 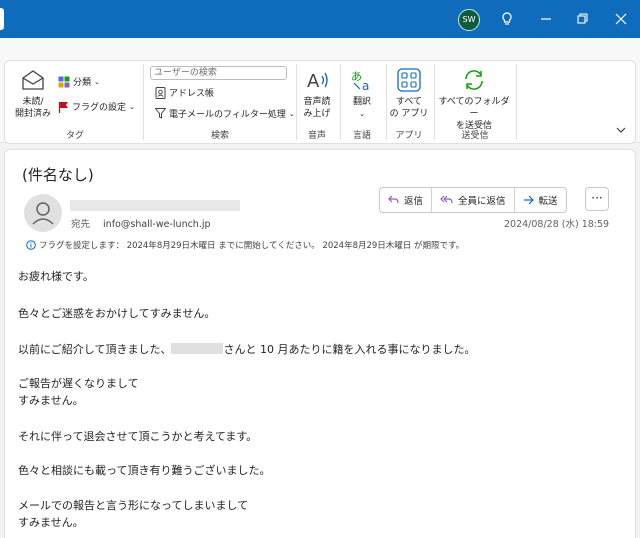 I want to click on svg-text: A, so click(x=313, y=81).